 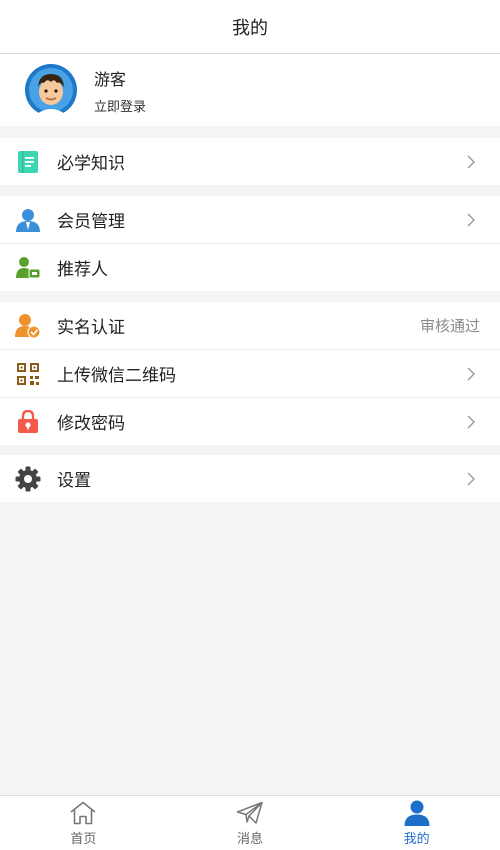 What do you see at coordinates (28, 162) in the screenshot?
I see `book-icon` at bounding box center [28, 162].